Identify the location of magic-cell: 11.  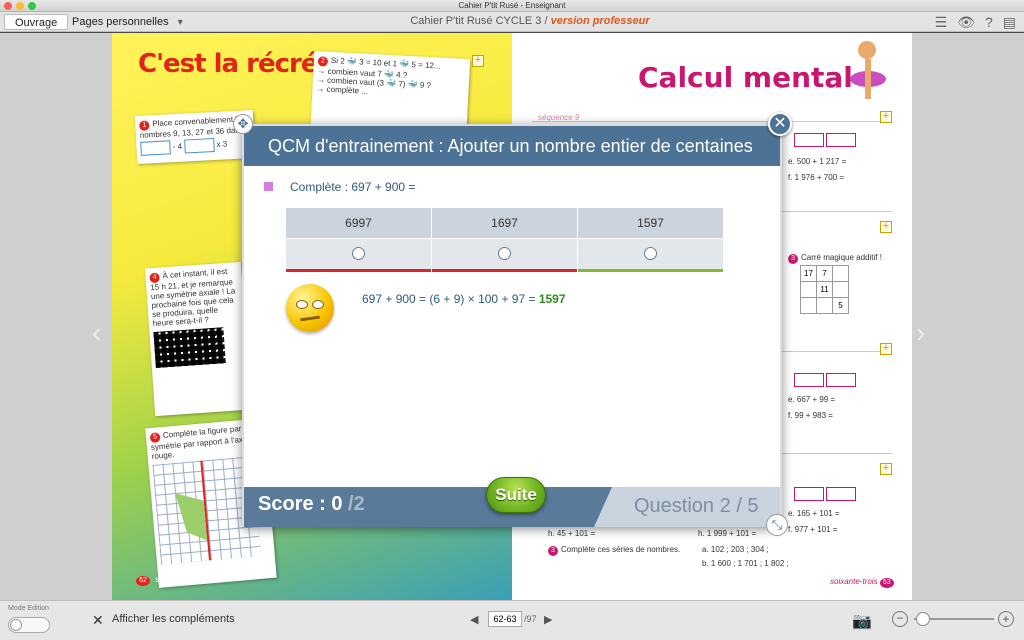
(824, 289).